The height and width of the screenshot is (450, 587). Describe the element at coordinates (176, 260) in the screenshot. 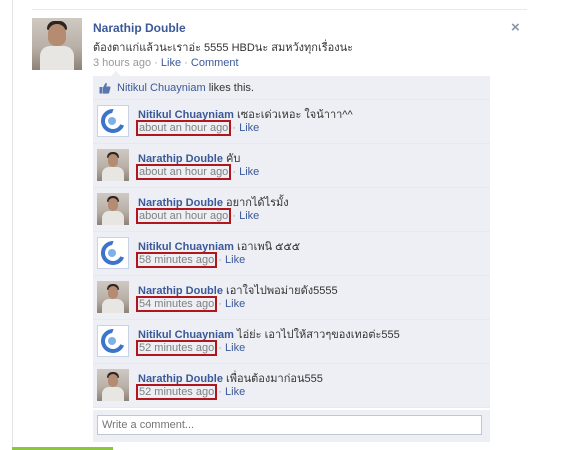

I see `comment-timestamp: 58 minutes ago` at that location.